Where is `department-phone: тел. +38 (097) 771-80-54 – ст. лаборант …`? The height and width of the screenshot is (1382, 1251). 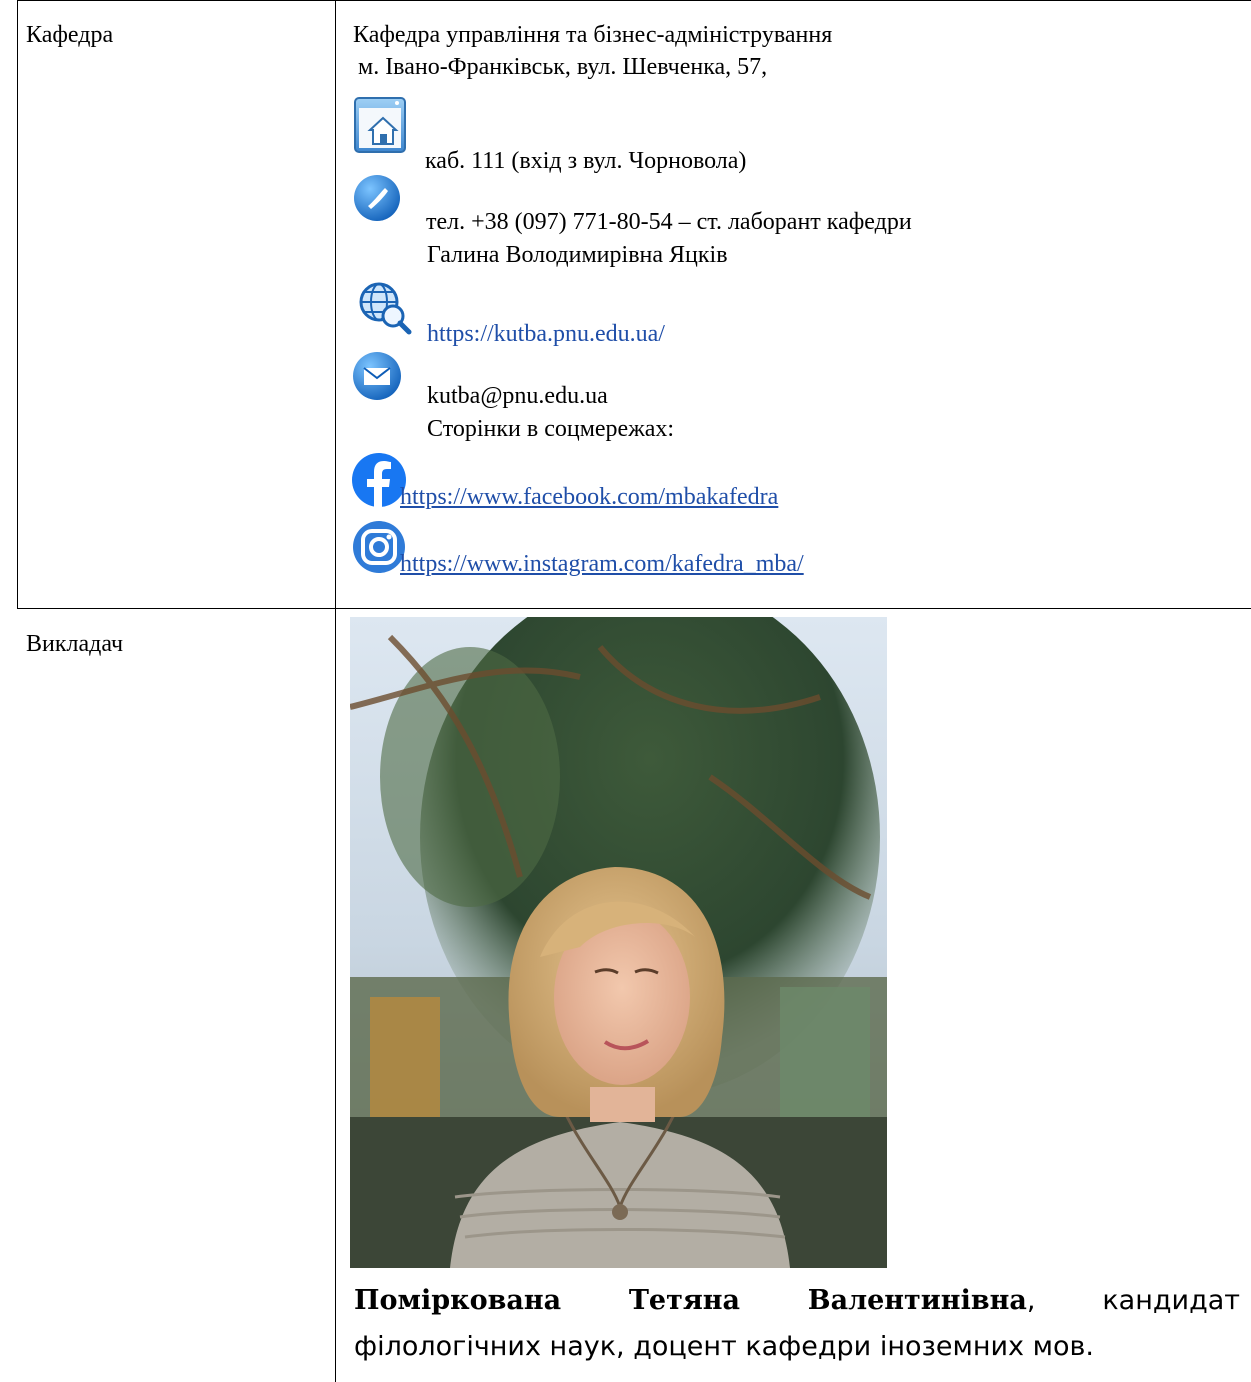
department-phone: тел. +38 (097) 771-80-54 – ст. лаборант … is located at coordinates (669, 222).